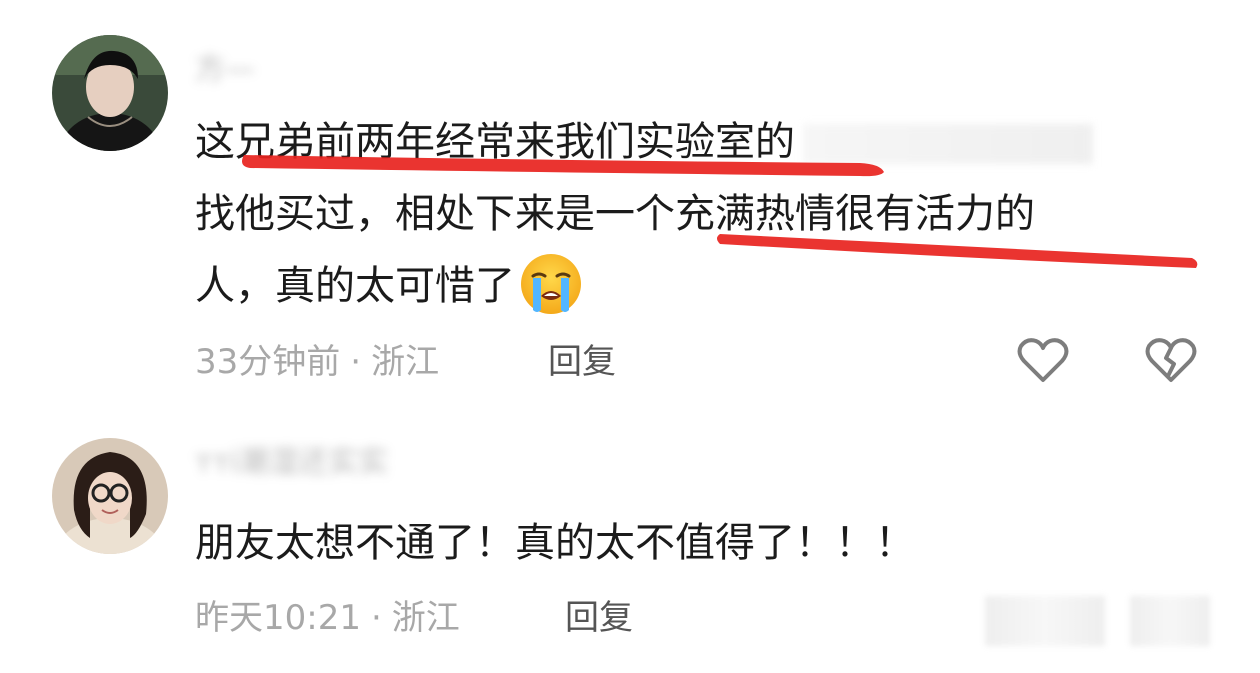  I want to click on location: 浙江, so click(425, 618).